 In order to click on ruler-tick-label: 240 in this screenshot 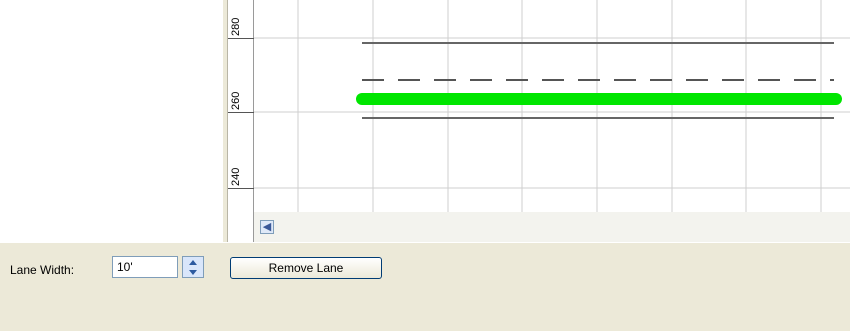, I will do `click(236, 176)`.